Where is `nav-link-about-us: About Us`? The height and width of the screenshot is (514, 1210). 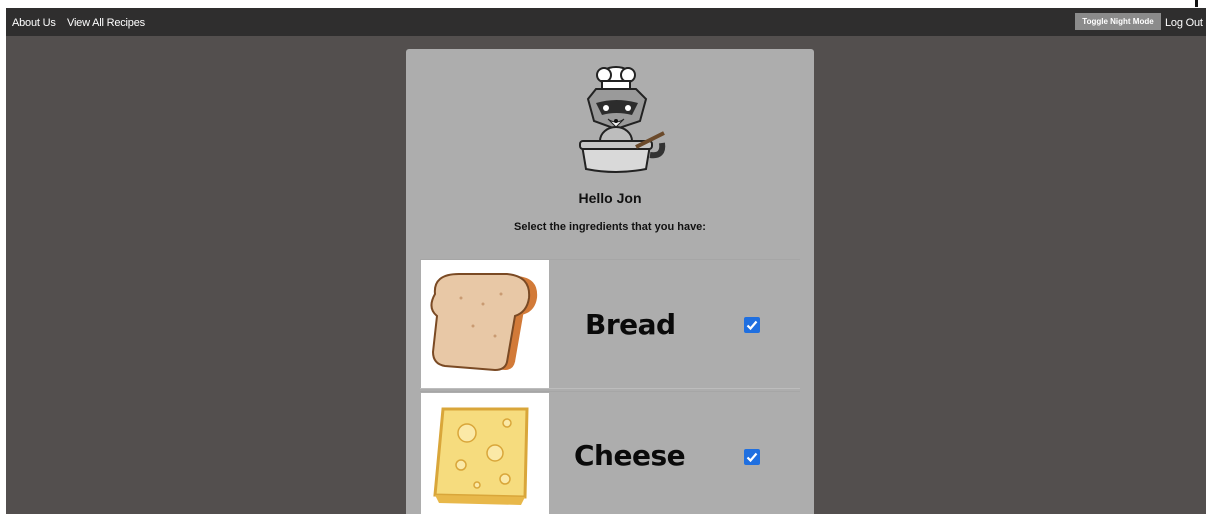
nav-link-about-us: About Us is located at coordinates (34, 23).